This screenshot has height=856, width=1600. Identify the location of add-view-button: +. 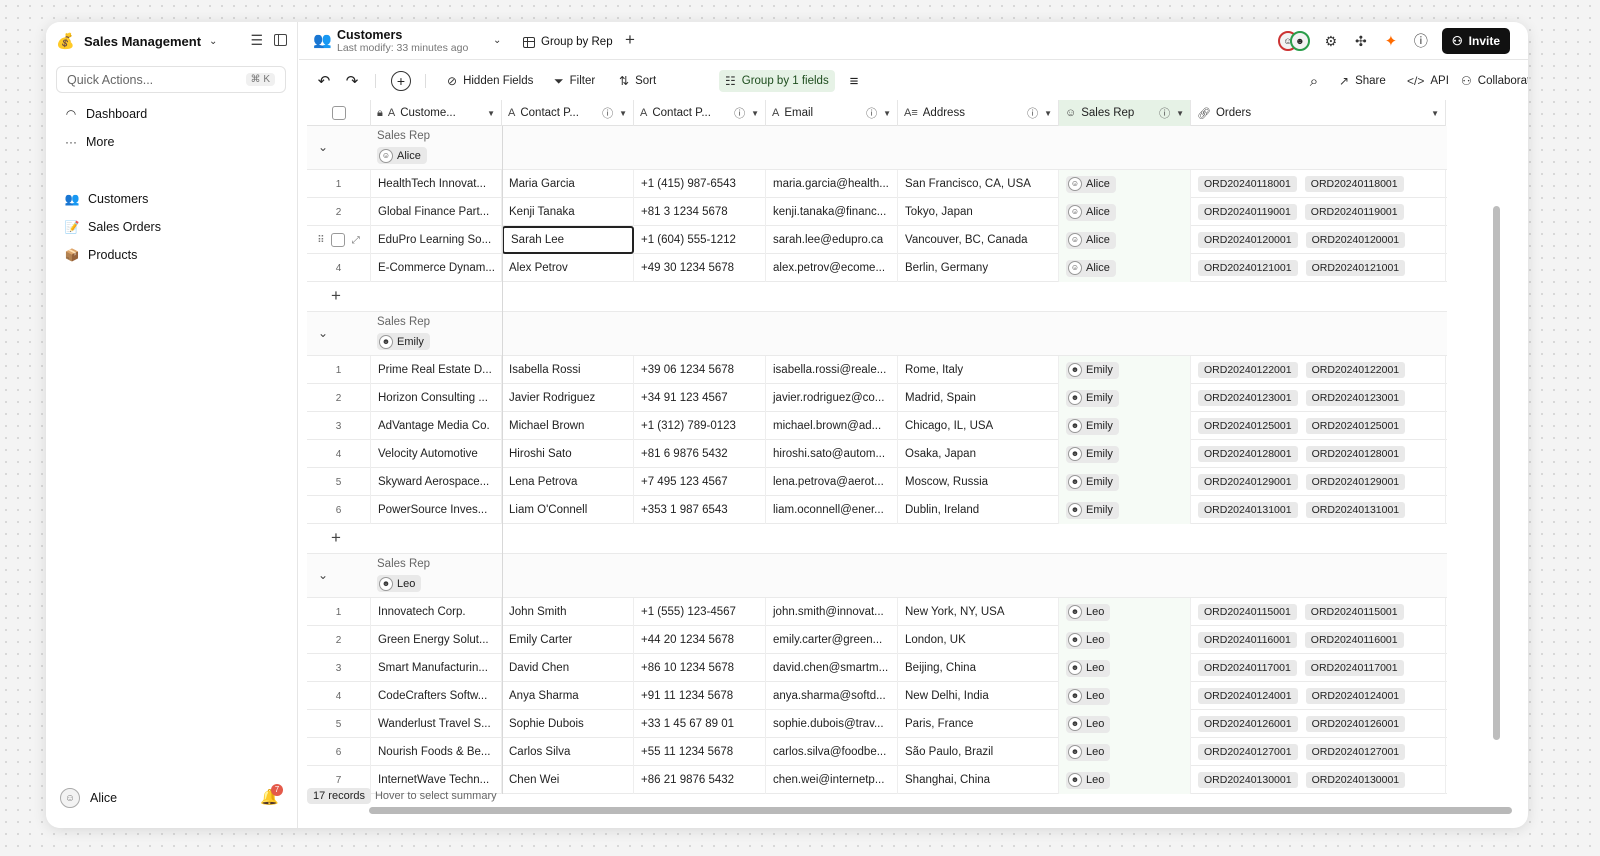
(630, 41).